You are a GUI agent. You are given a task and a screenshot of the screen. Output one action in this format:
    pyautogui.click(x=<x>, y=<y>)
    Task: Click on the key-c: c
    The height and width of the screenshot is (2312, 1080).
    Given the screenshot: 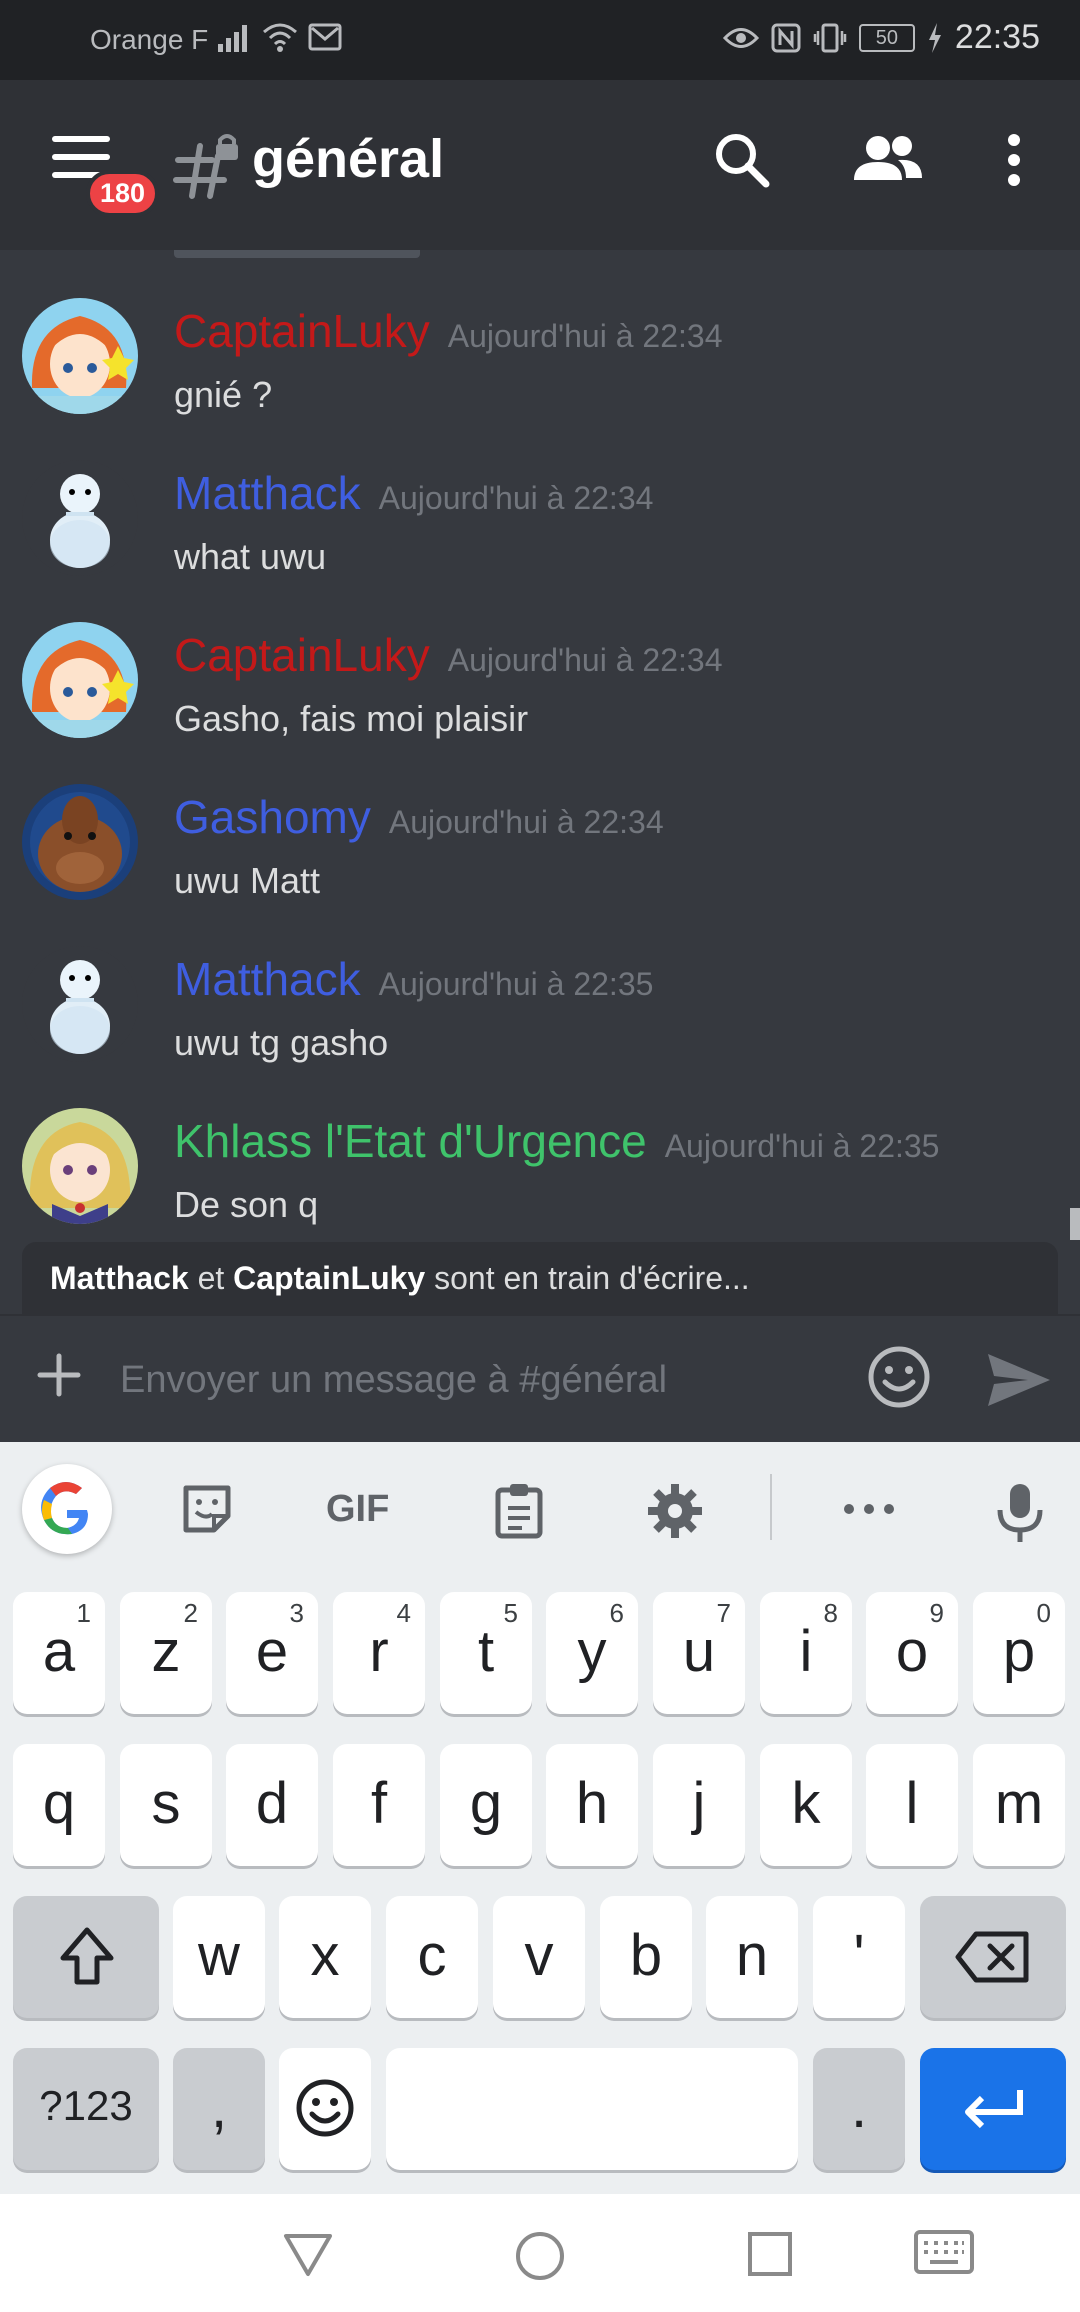 What is the action you would take?
    pyautogui.click(x=432, y=1957)
    